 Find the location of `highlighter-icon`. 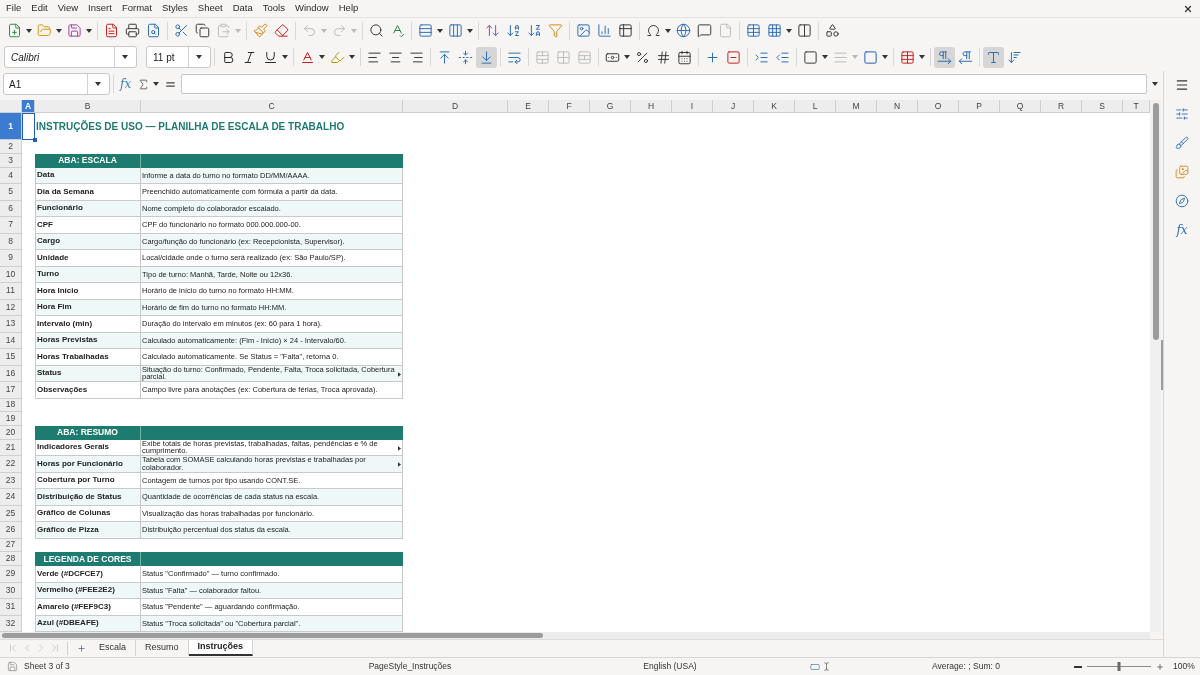

highlighter-icon is located at coordinates (337, 57).